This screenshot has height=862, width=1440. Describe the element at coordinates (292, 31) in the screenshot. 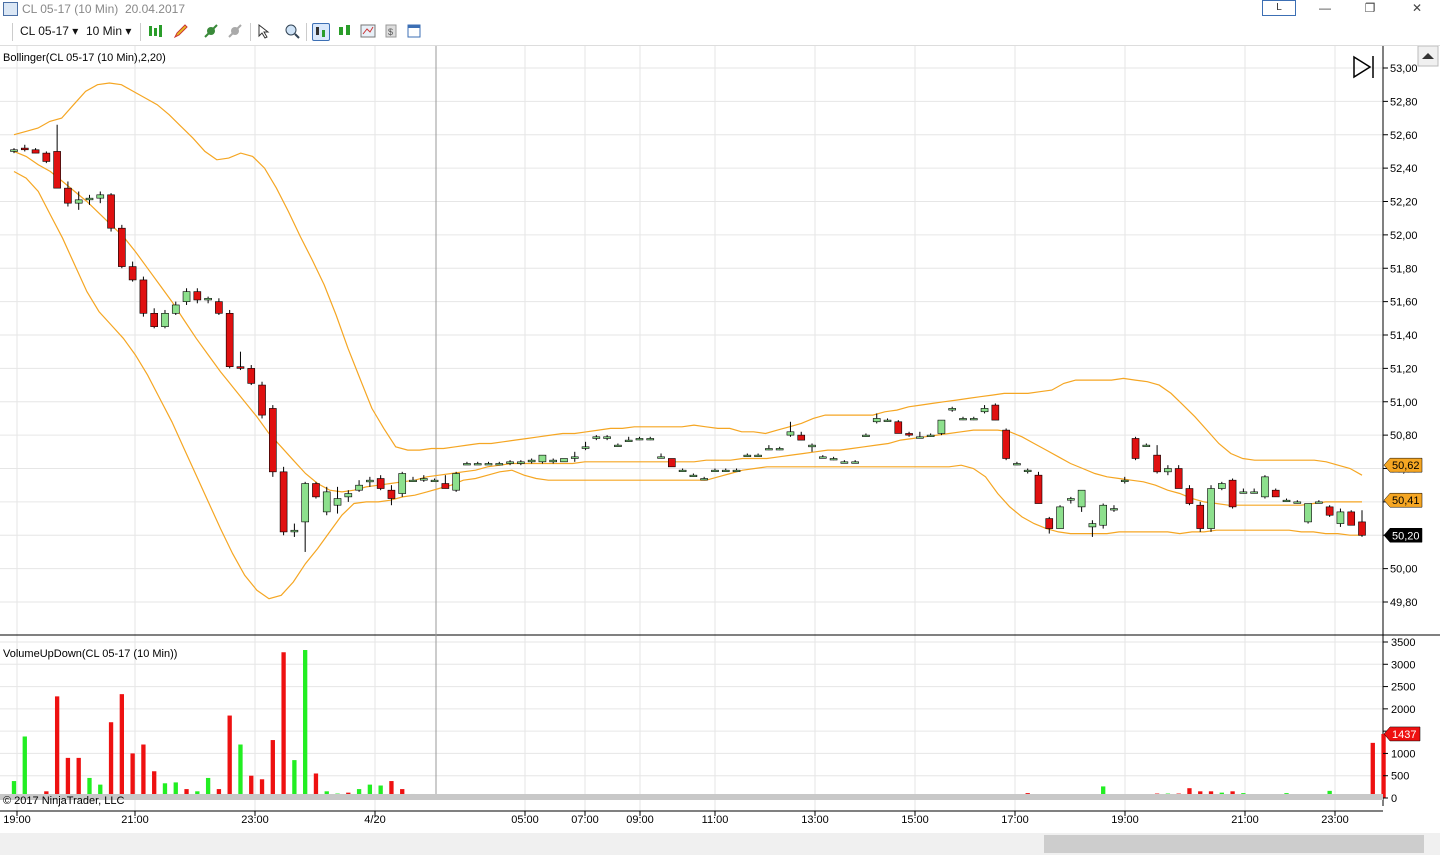

I see `zoom-icon` at that location.